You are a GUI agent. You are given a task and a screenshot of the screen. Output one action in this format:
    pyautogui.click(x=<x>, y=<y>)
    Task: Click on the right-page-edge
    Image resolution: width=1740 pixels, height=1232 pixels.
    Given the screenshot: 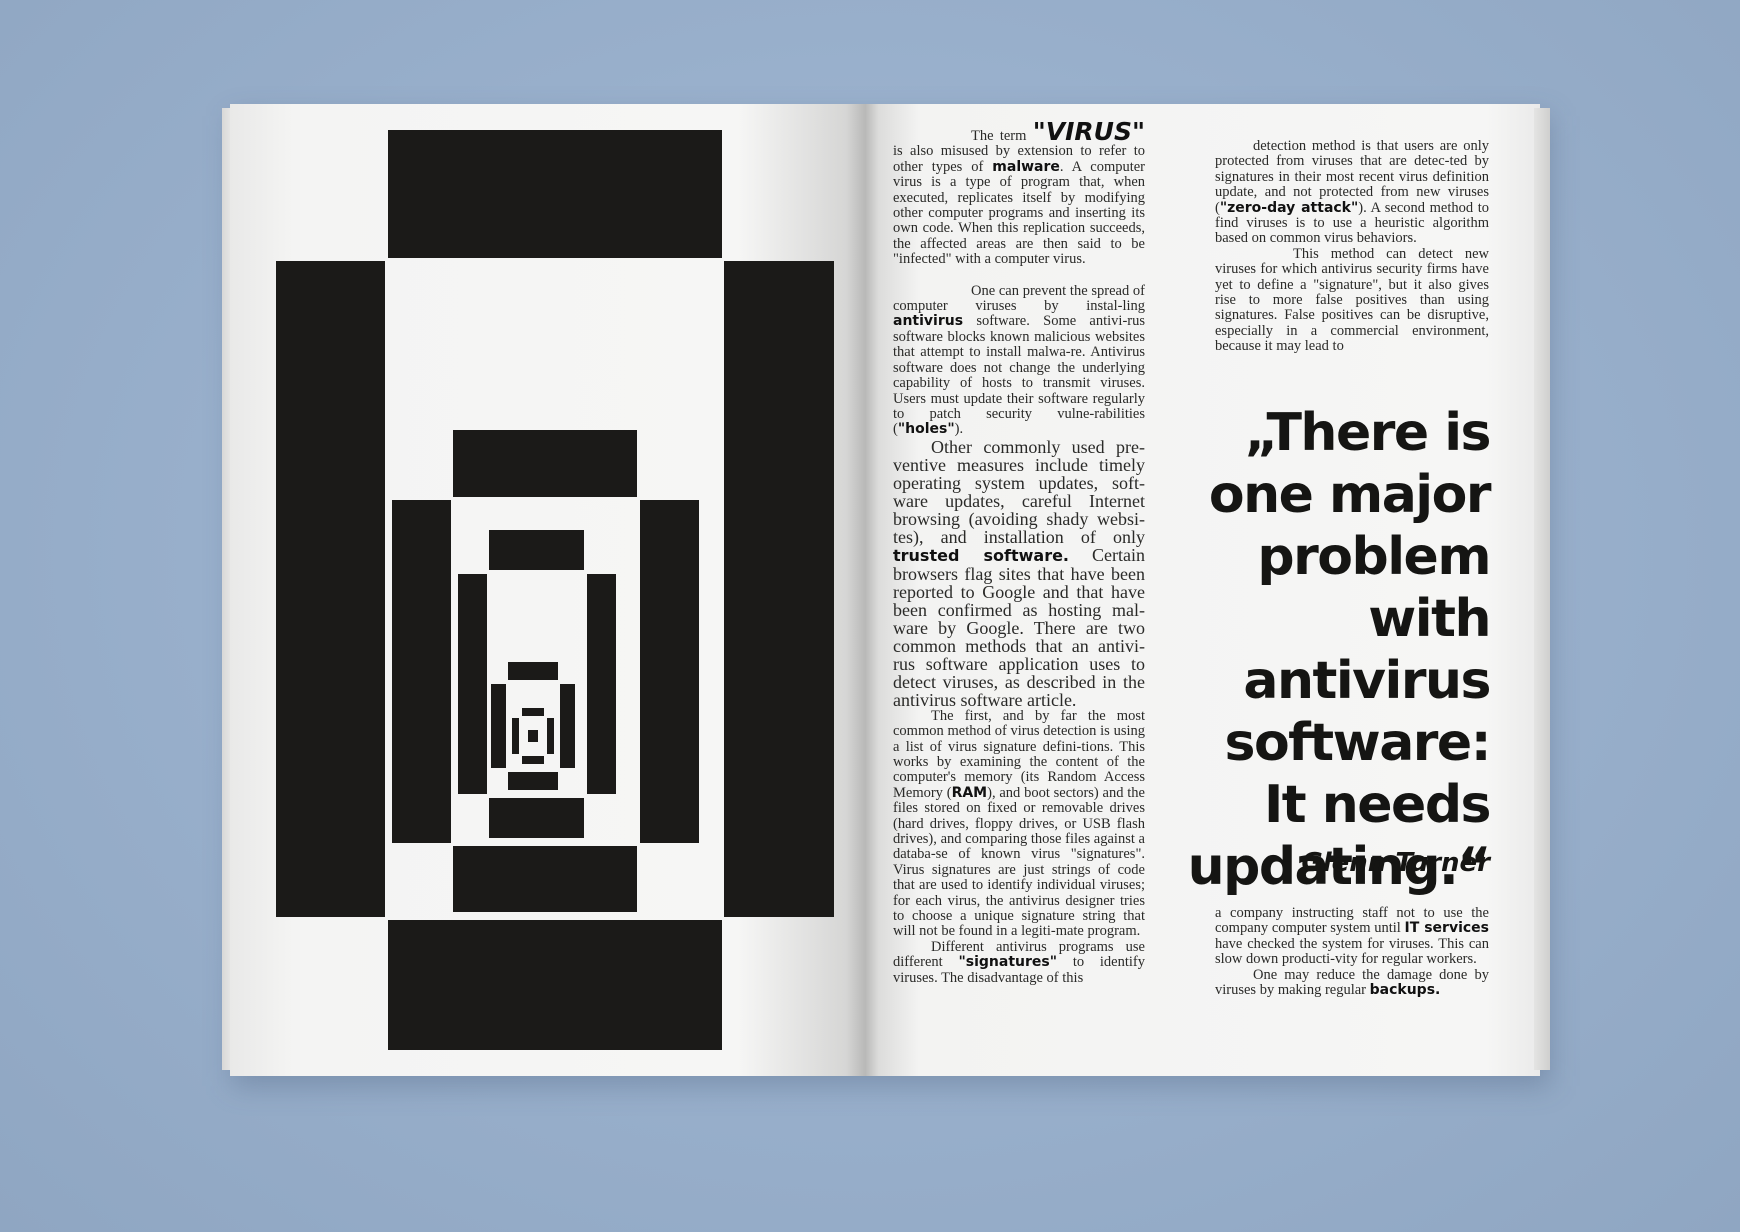 What is the action you would take?
    pyautogui.click(x=1542, y=589)
    